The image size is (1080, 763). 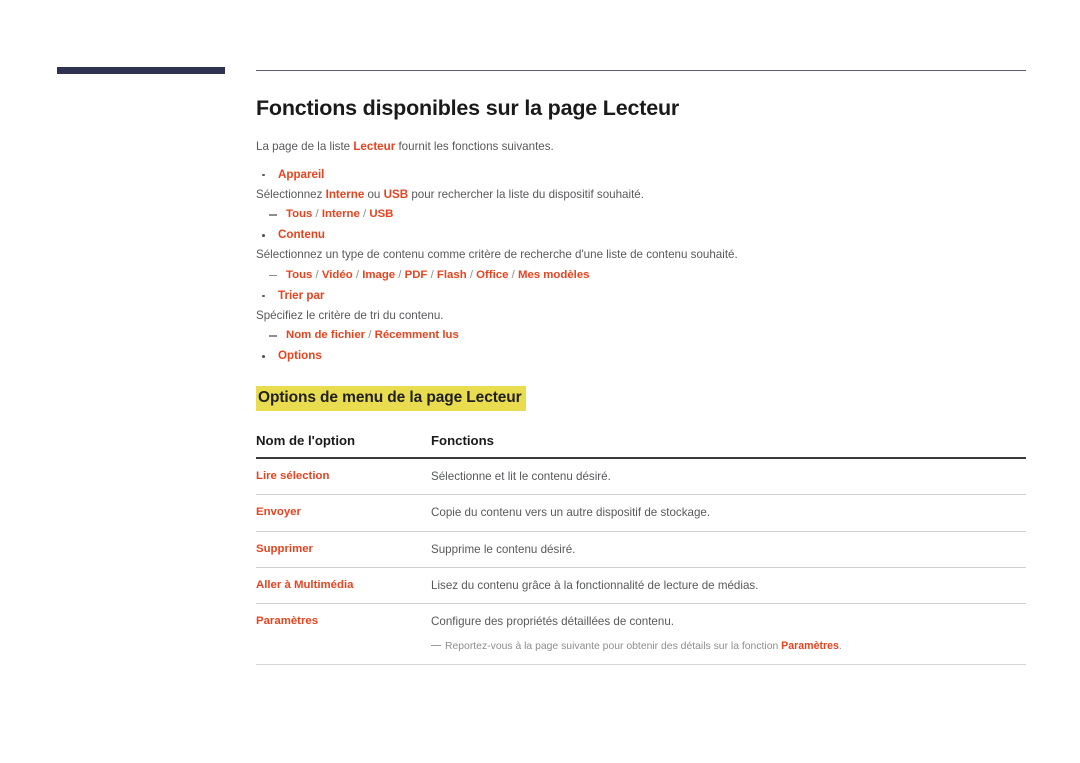 I want to click on header-horizontal-rule, so click(x=641, y=70).